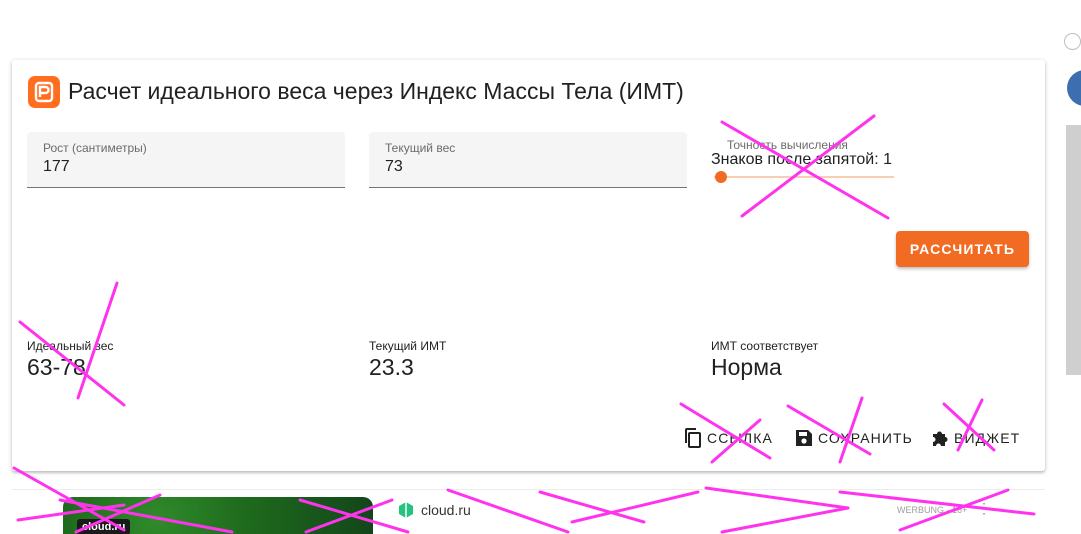  What do you see at coordinates (940, 438) in the screenshot?
I see `puzzle-icon` at bounding box center [940, 438].